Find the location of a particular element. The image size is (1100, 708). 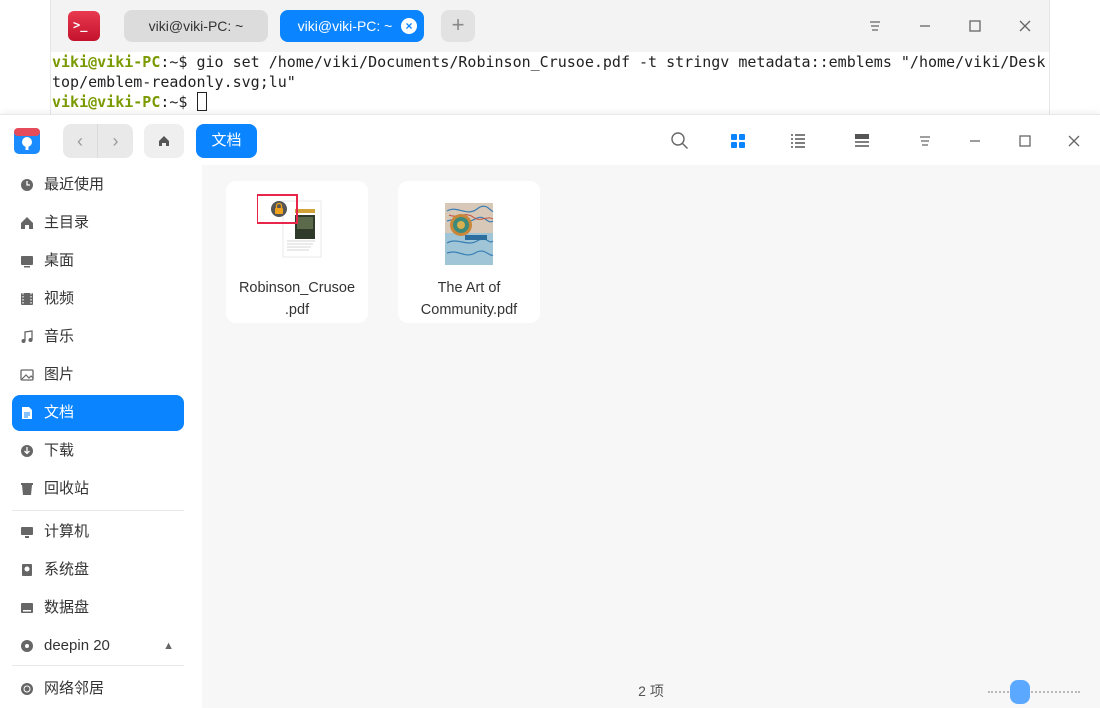

terminal-titlebar: >_ viki@viki-PC: ~ viki@viki-PC: ~ × + is located at coordinates (550, 26).